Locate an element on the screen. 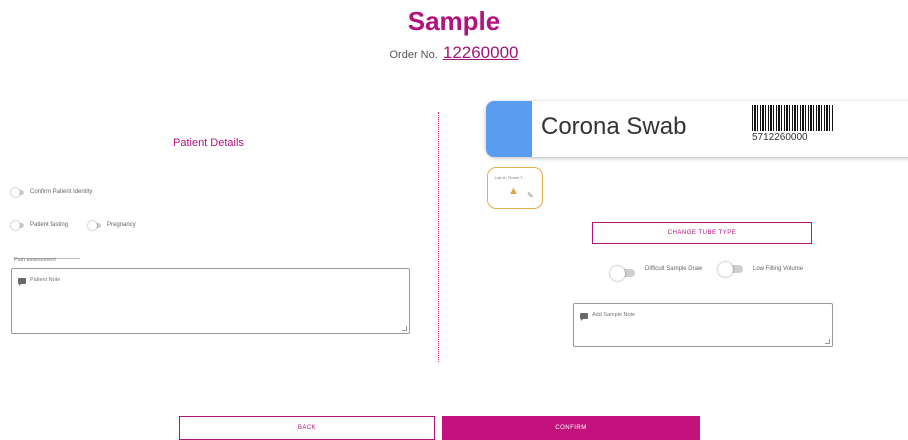 The width and height of the screenshot is (908, 440). low-volume-toggle is located at coordinates (730, 269).